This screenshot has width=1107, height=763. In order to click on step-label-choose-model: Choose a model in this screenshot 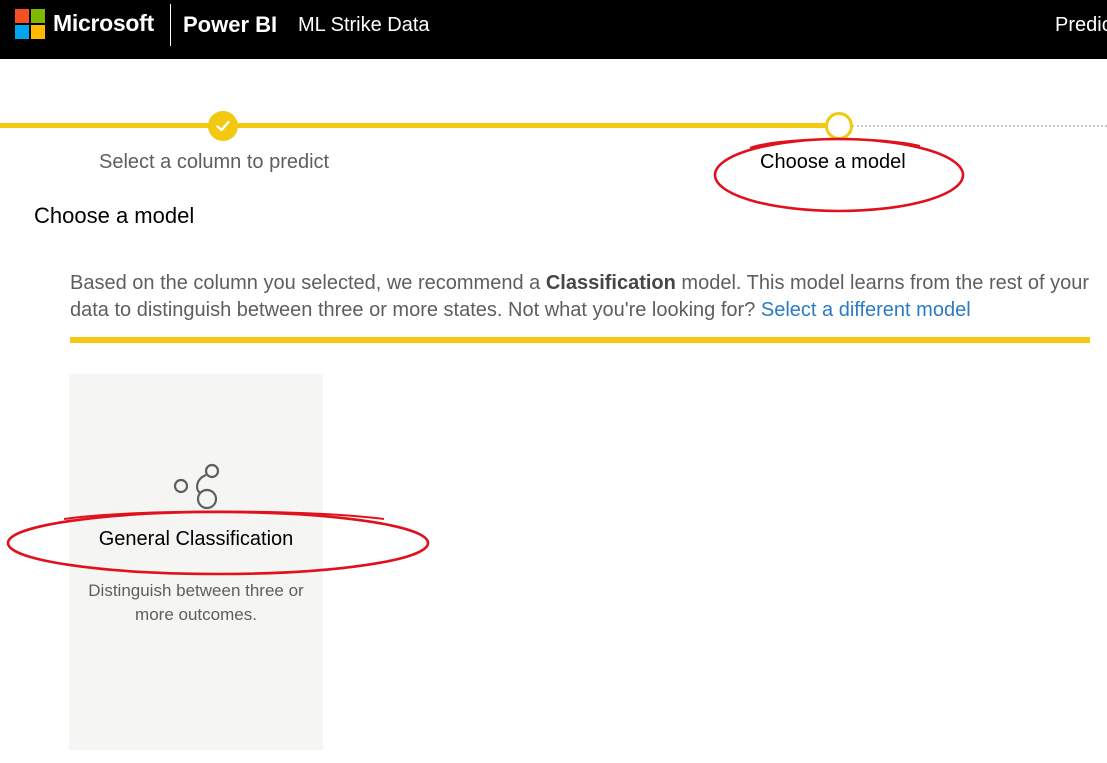, I will do `click(833, 162)`.